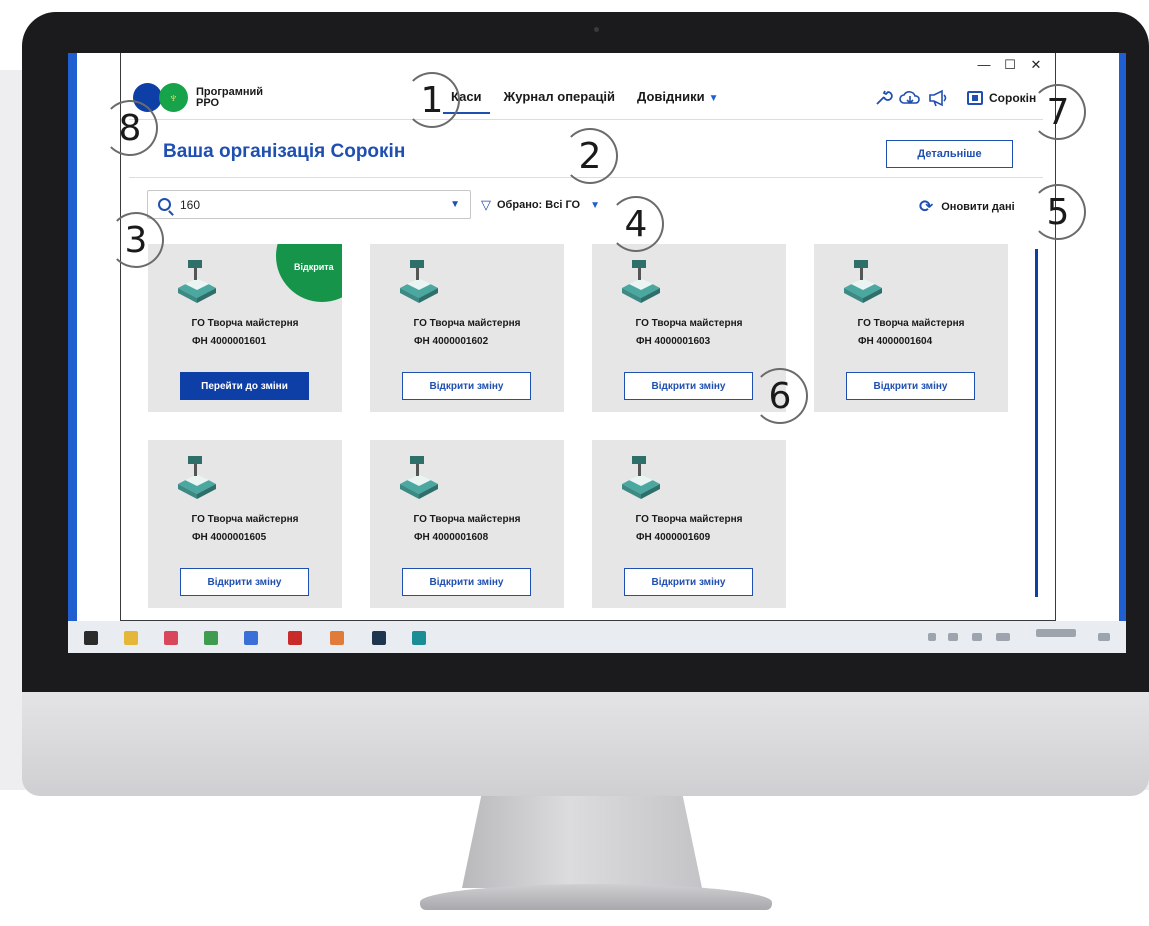 The height and width of the screenshot is (926, 1149). I want to click on go-to-shift-button: Перейти до зміни, so click(244, 386).